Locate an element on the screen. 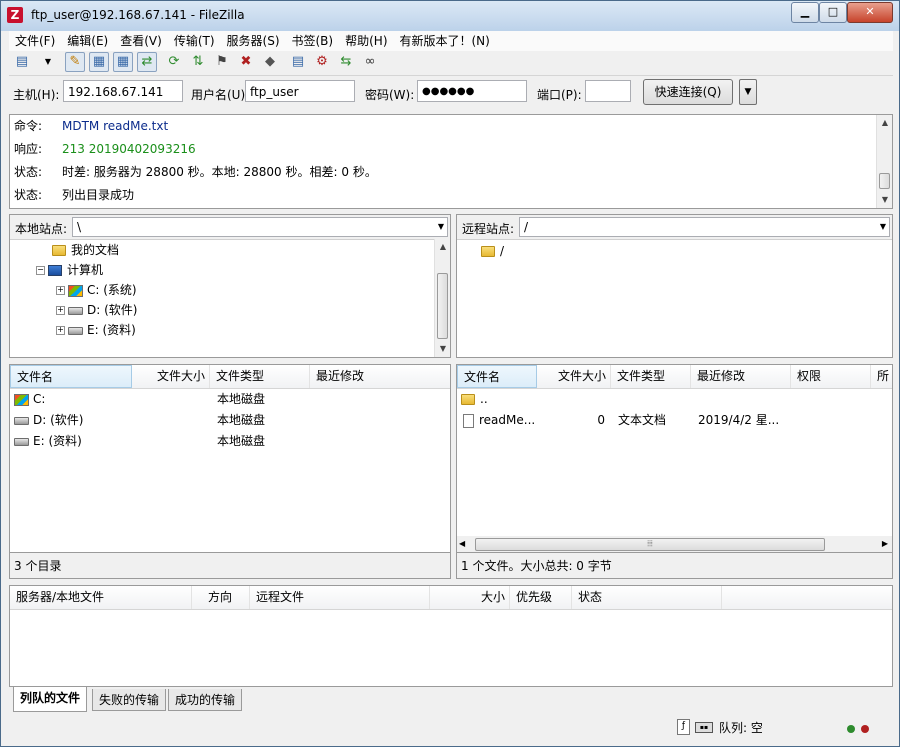 Image resolution: width=900 pixels, height=747 pixels. column-header-status: 状态 is located at coordinates (647, 597).